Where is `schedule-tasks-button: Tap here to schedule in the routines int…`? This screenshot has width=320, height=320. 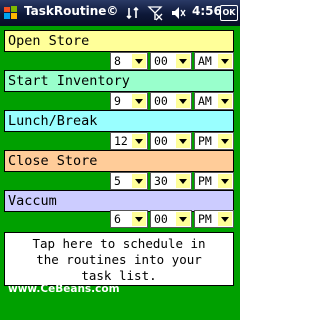 schedule-tasks-button: Tap here to schedule in the routines int… is located at coordinates (119, 259).